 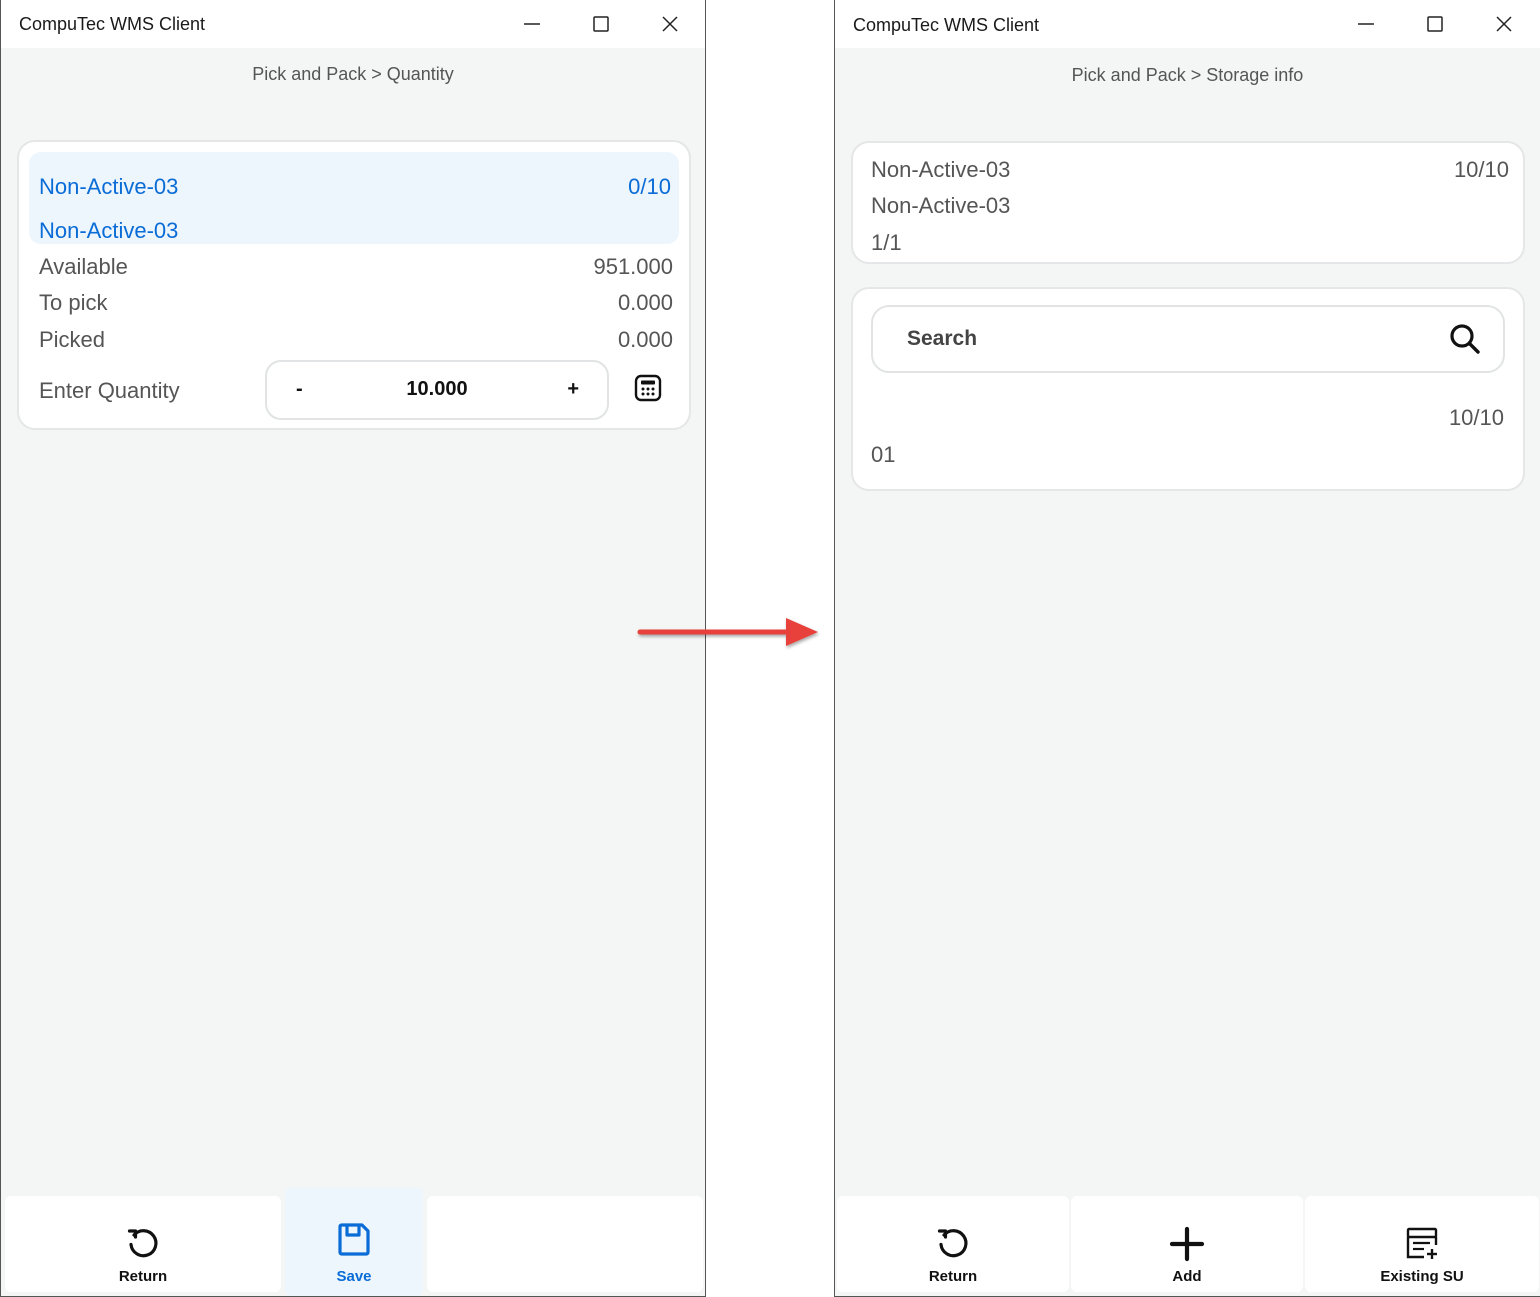 I want to click on storage-card: Search 10/10 01, so click(x=1188, y=389).